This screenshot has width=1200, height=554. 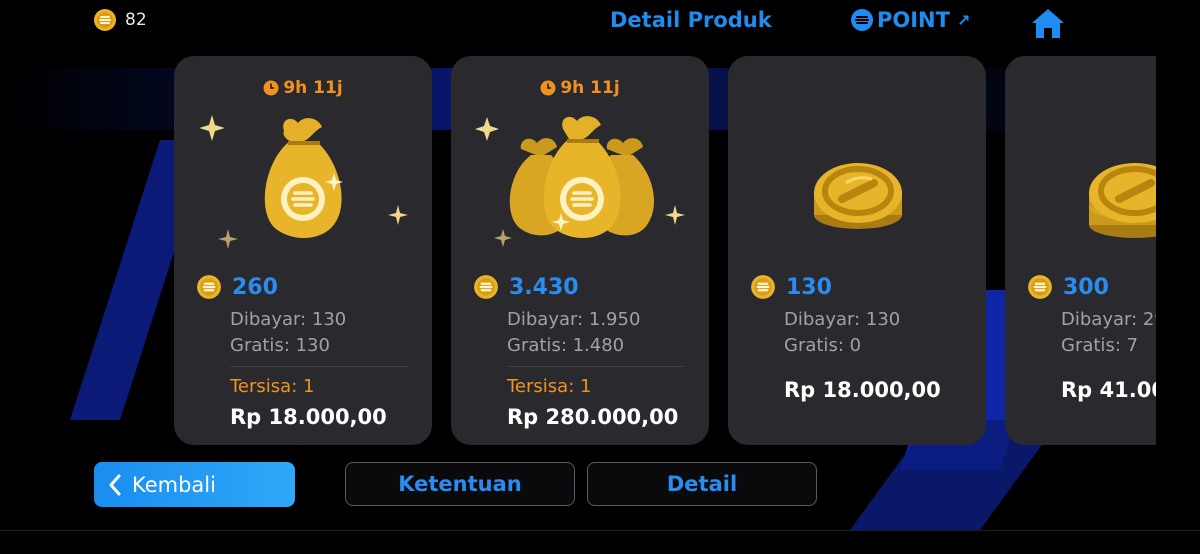 I want to click on point-link: POINT ↗, so click(x=910, y=20).